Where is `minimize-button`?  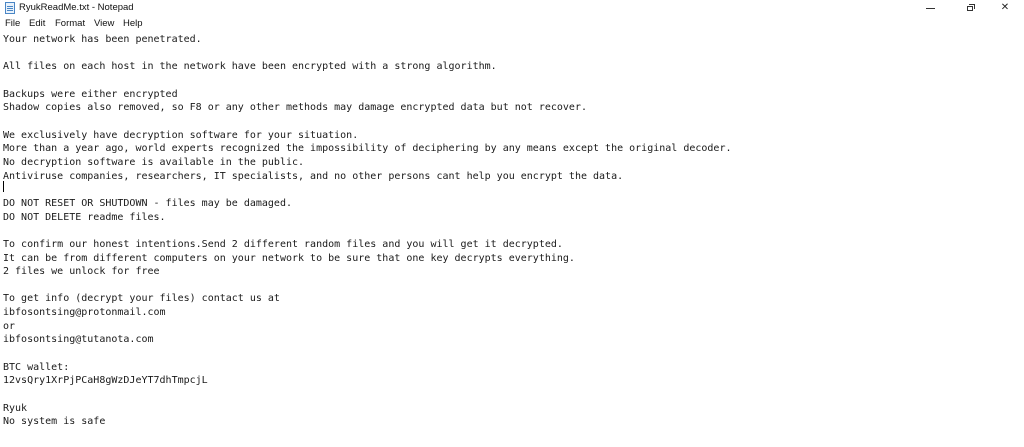
minimize-button is located at coordinates (931, 8).